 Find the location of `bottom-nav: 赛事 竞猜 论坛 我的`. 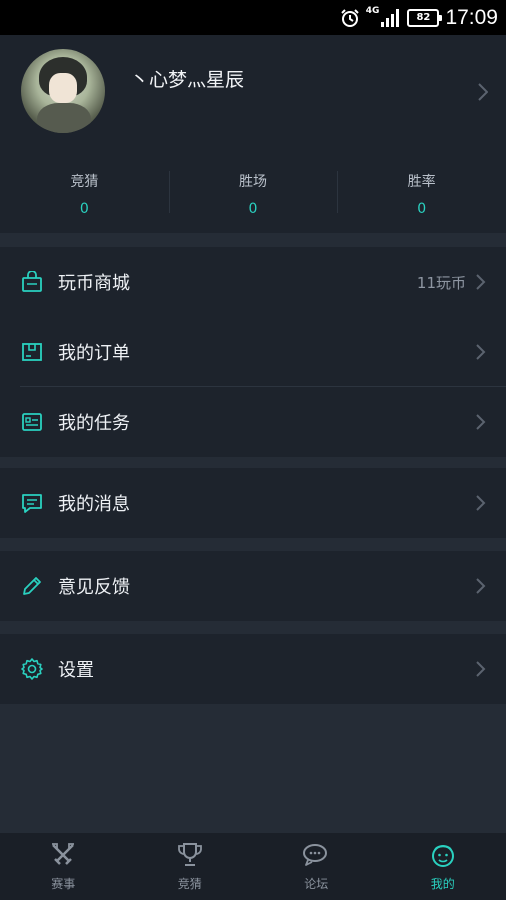

bottom-nav: 赛事 竞猜 论坛 我的 is located at coordinates (253, 866).